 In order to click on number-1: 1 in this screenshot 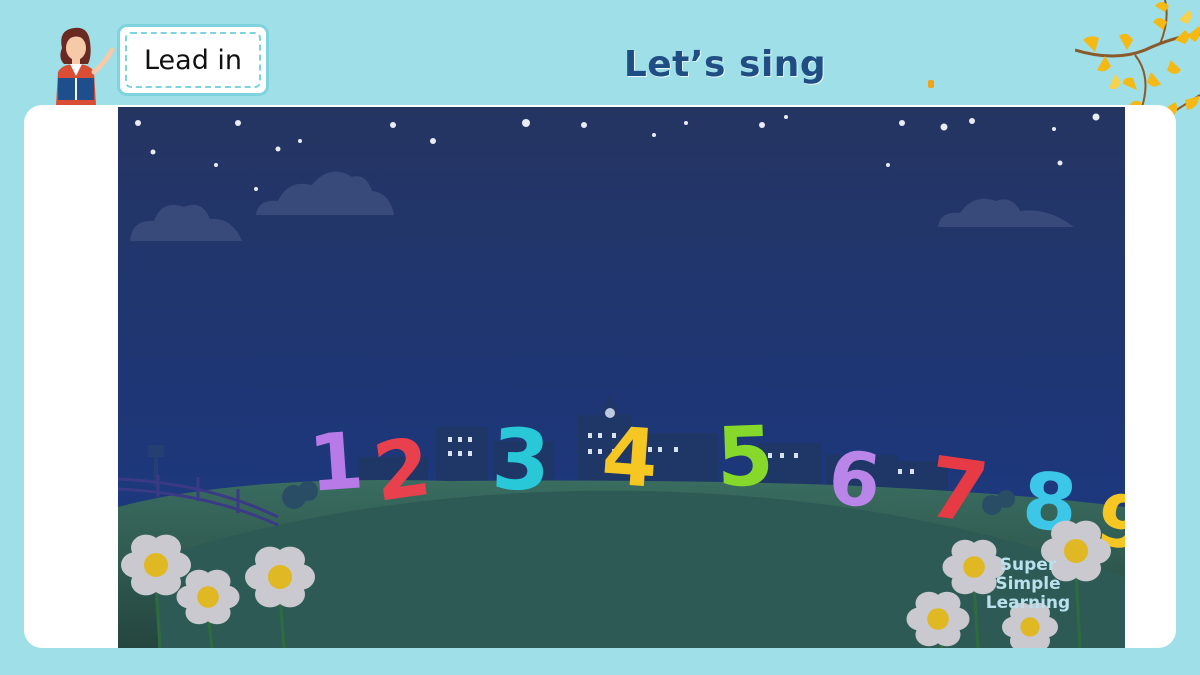, I will do `click(336, 463)`.